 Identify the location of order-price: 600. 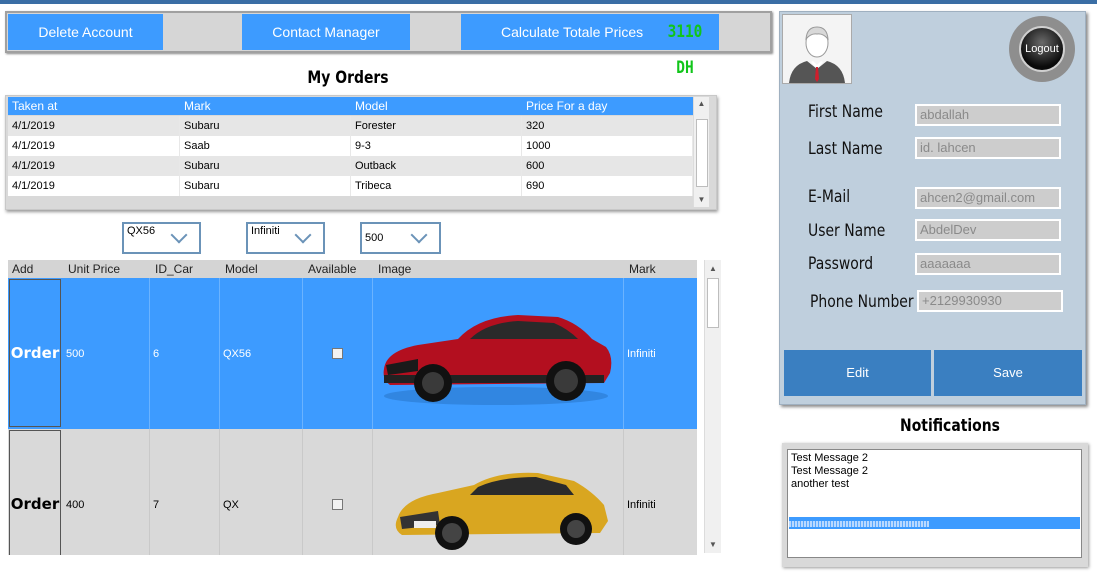
(607, 166).